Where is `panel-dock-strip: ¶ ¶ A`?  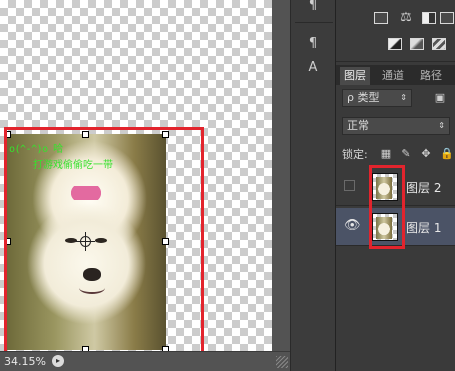
panel-dock-strip: ¶ ¶ A is located at coordinates (313, 185).